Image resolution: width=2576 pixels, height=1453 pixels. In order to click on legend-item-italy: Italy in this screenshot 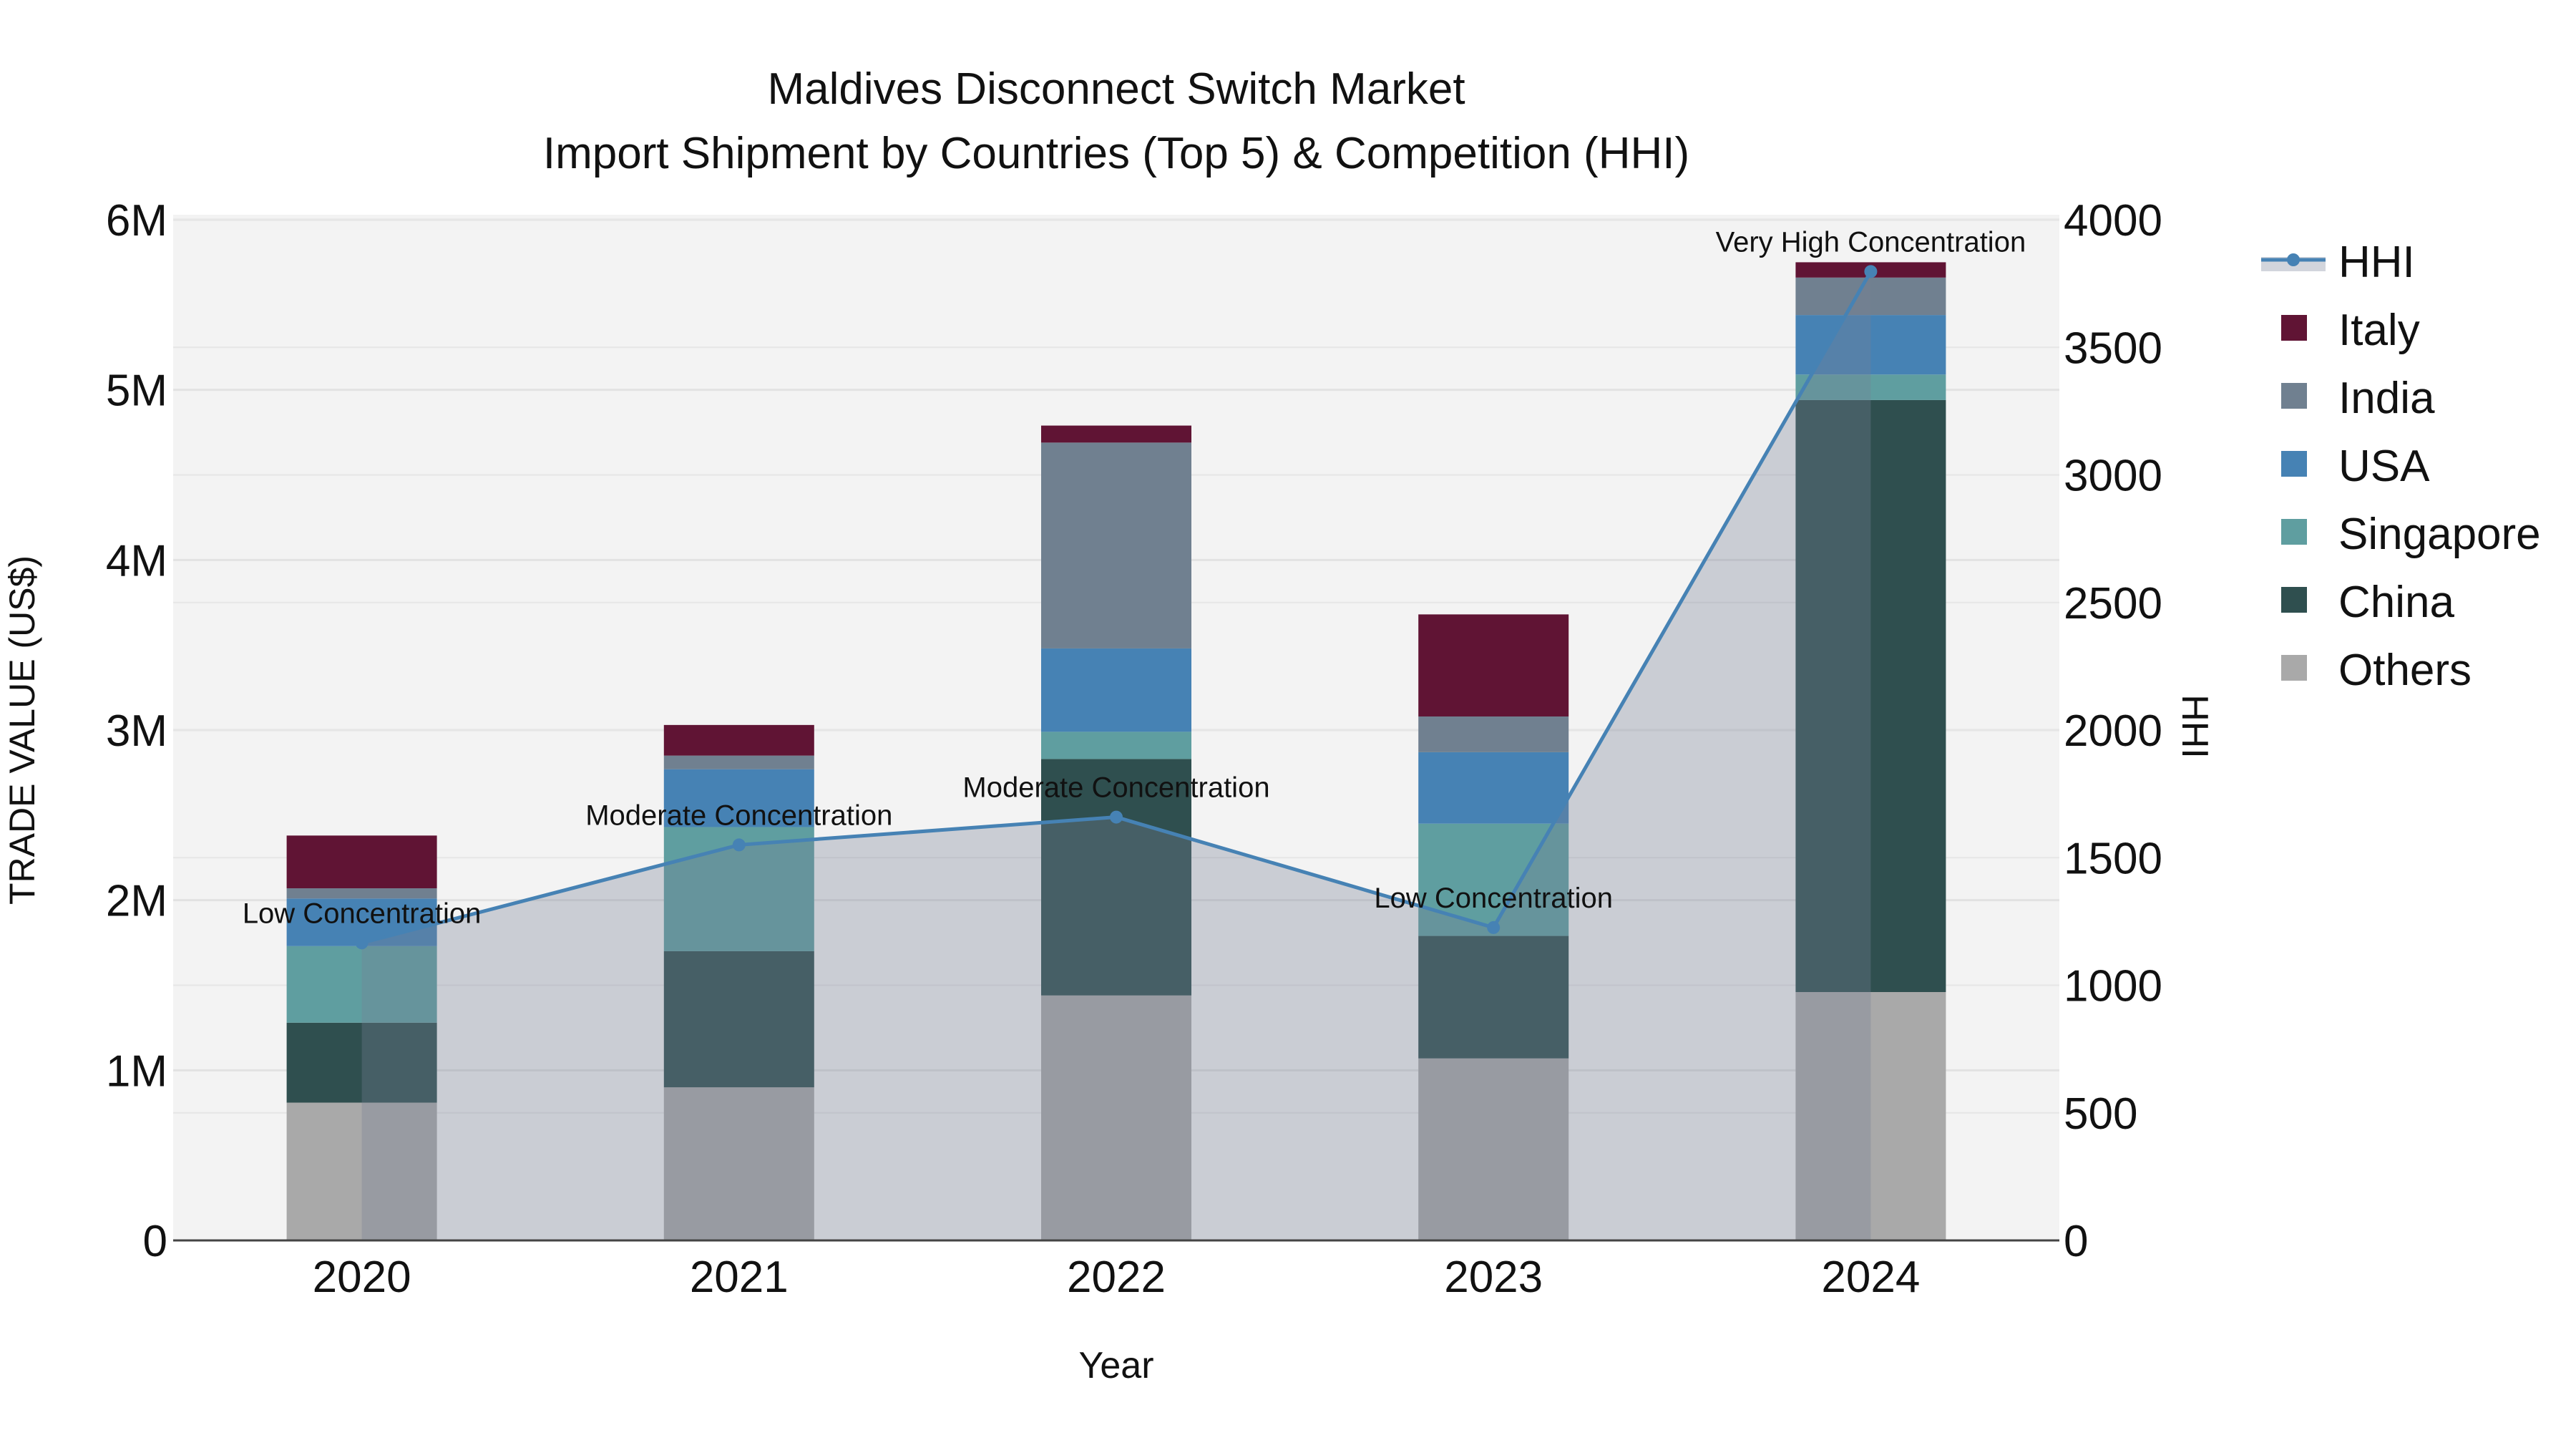, I will do `click(2350, 330)`.